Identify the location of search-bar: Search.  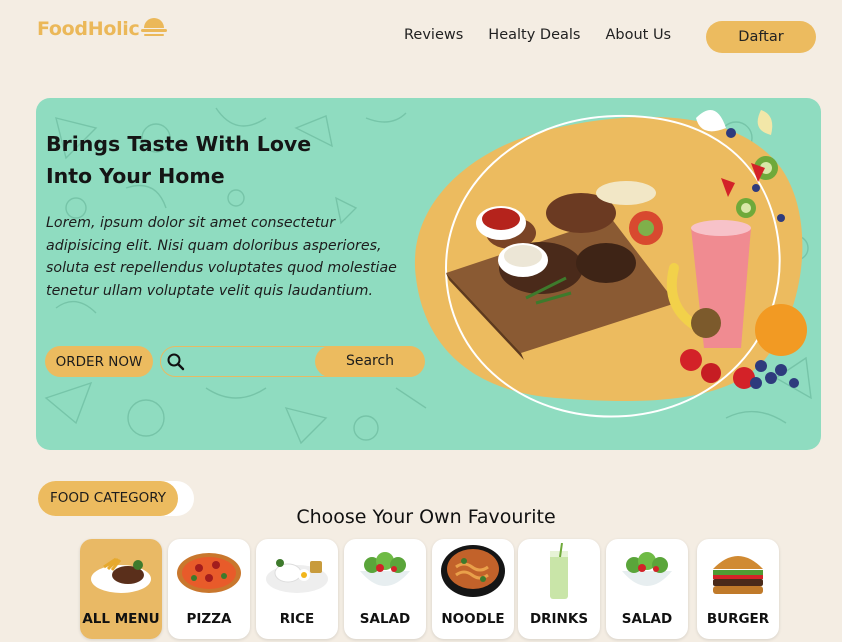
(292, 361).